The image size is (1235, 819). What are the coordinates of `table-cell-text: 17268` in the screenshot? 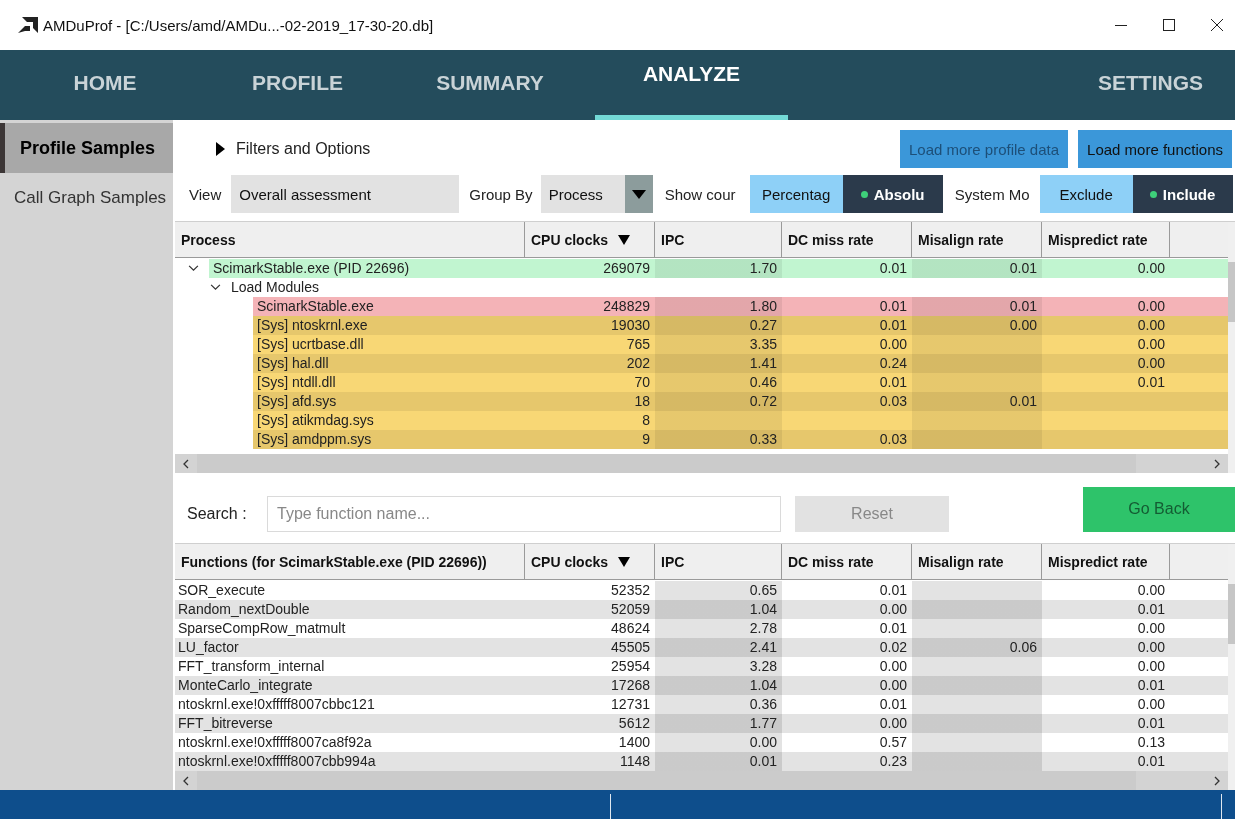 It's located at (630, 685).